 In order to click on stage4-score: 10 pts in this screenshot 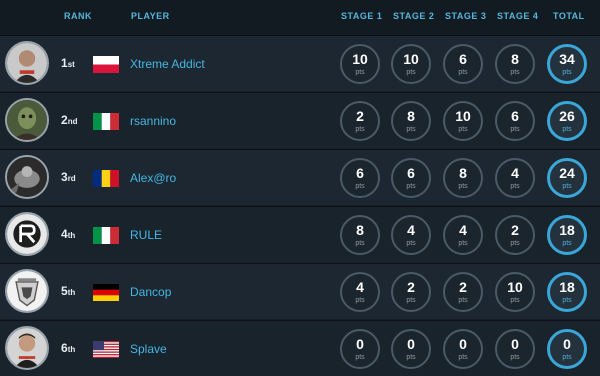, I will do `click(515, 292)`.